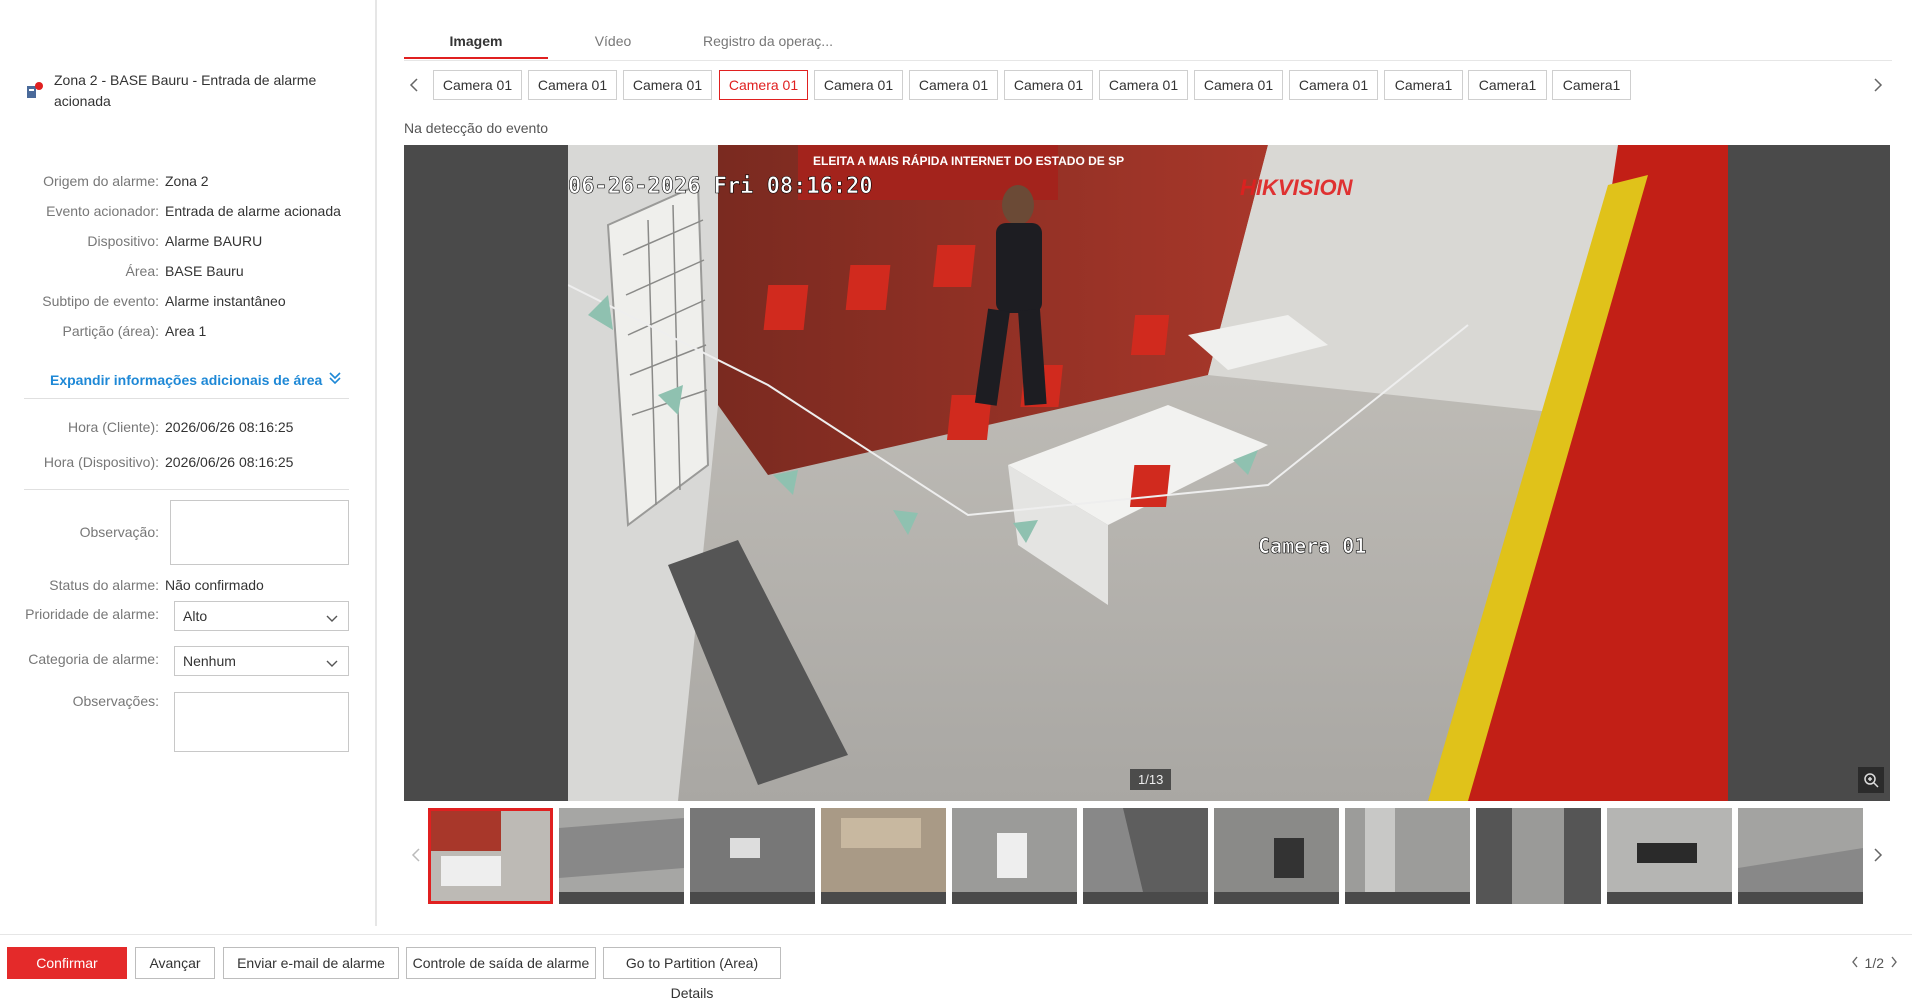  What do you see at coordinates (259, 532) in the screenshot?
I see `observation-textarea` at bounding box center [259, 532].